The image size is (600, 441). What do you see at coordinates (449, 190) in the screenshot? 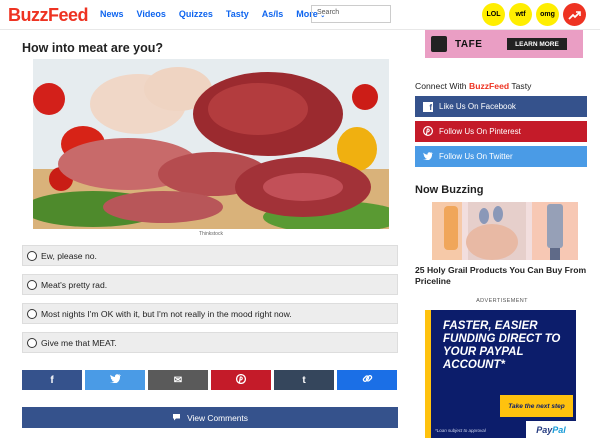
I see `now-buzzing-heading: Now Buzzing` at bounding box center [449, 190].